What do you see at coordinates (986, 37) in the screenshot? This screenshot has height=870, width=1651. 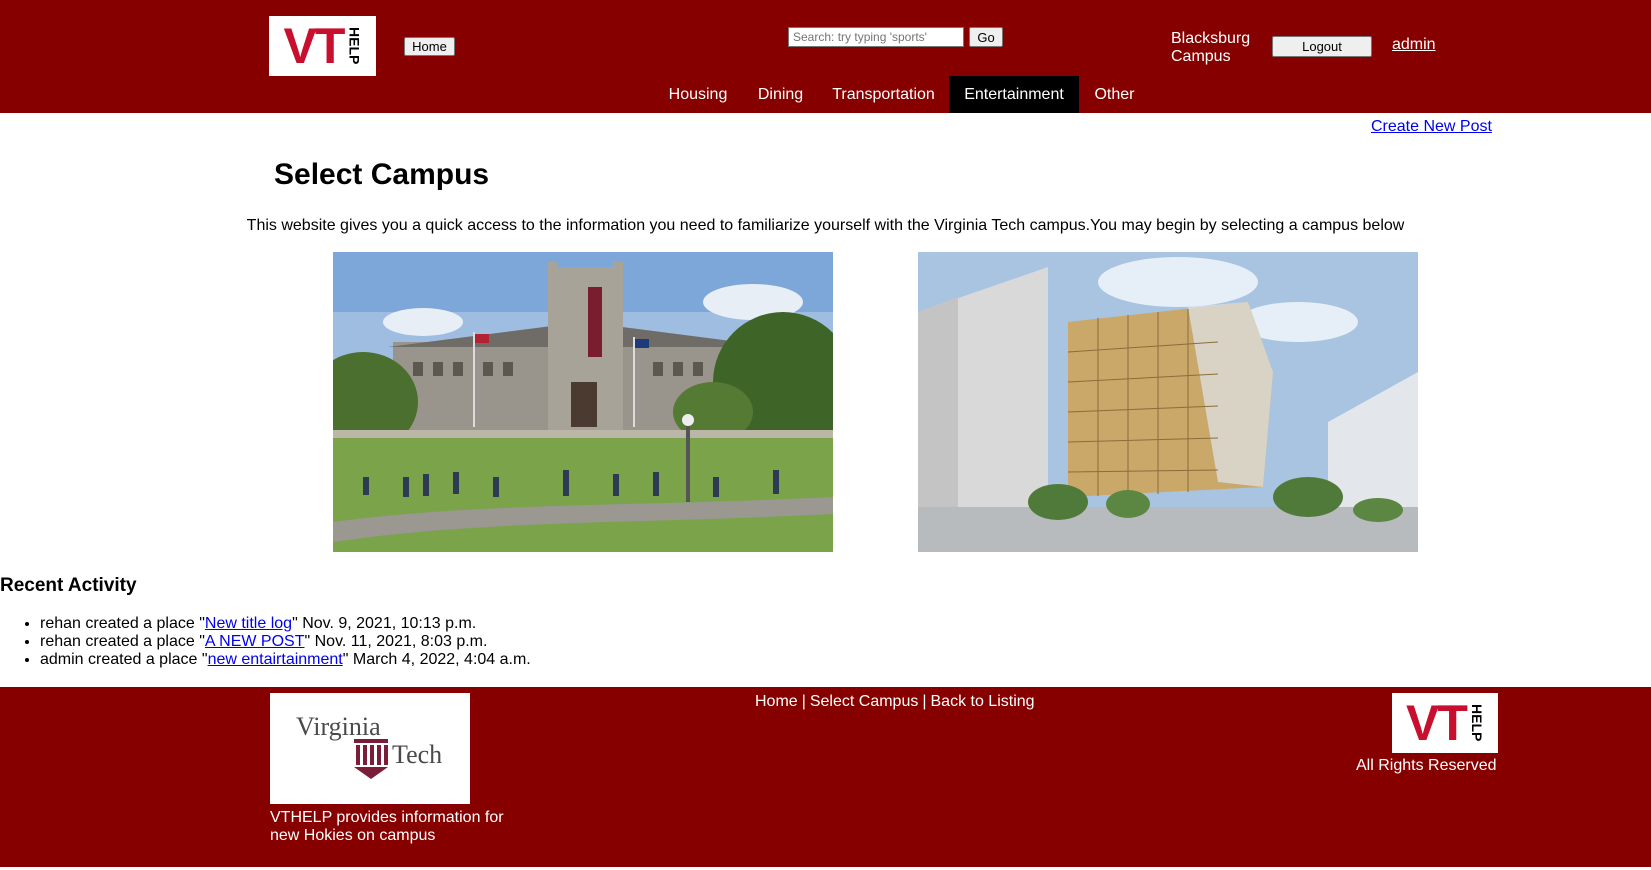 I see `go-button: Go` at bounding box center [986, 37].